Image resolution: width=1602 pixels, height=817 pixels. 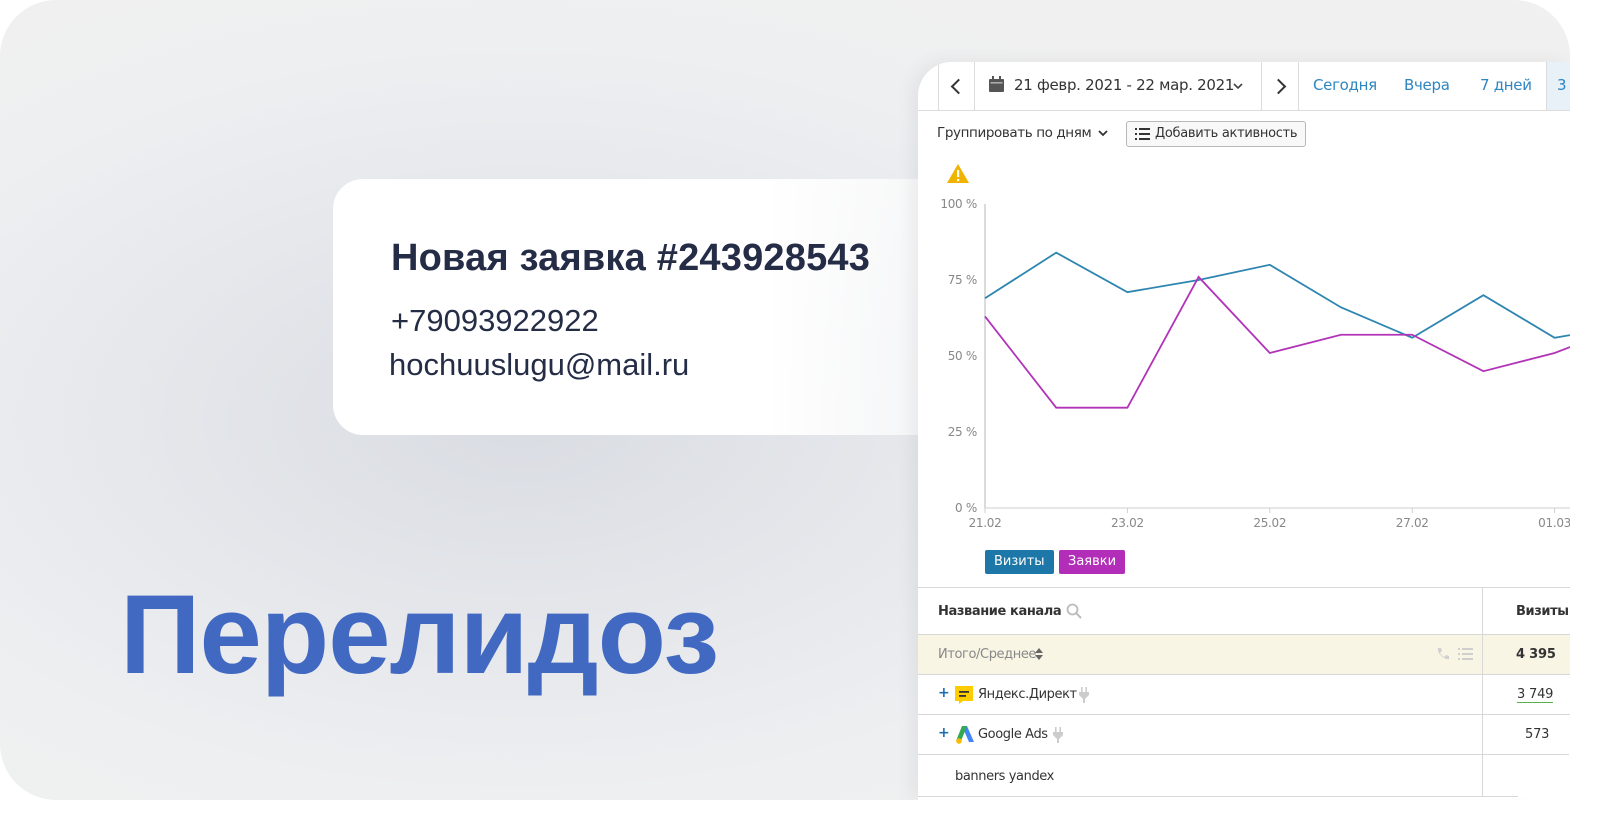 I want to click on group-by-label: Группировать по дням, so click(x=1014, y=133).